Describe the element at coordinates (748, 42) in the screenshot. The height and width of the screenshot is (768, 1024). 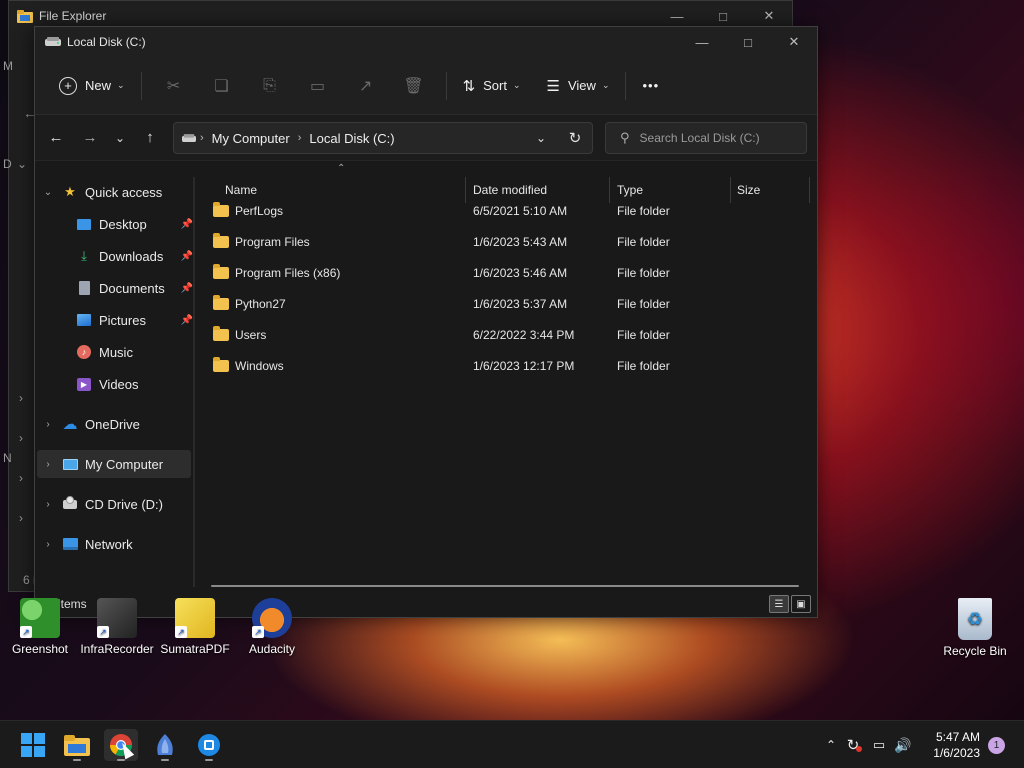
I see `maximize-button: □` at that location.